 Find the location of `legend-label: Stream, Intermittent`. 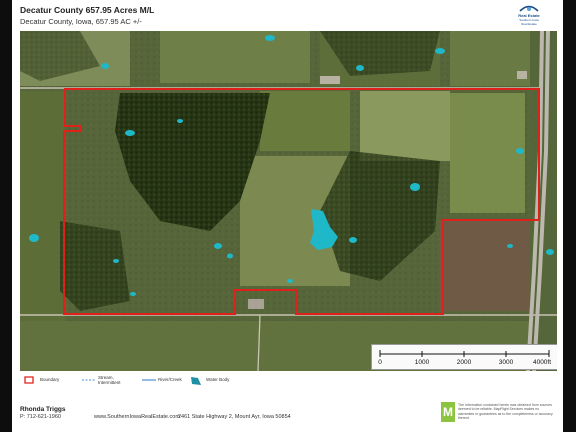

legend-label: Stream, Intermittent is located at coordinates (109, 380).